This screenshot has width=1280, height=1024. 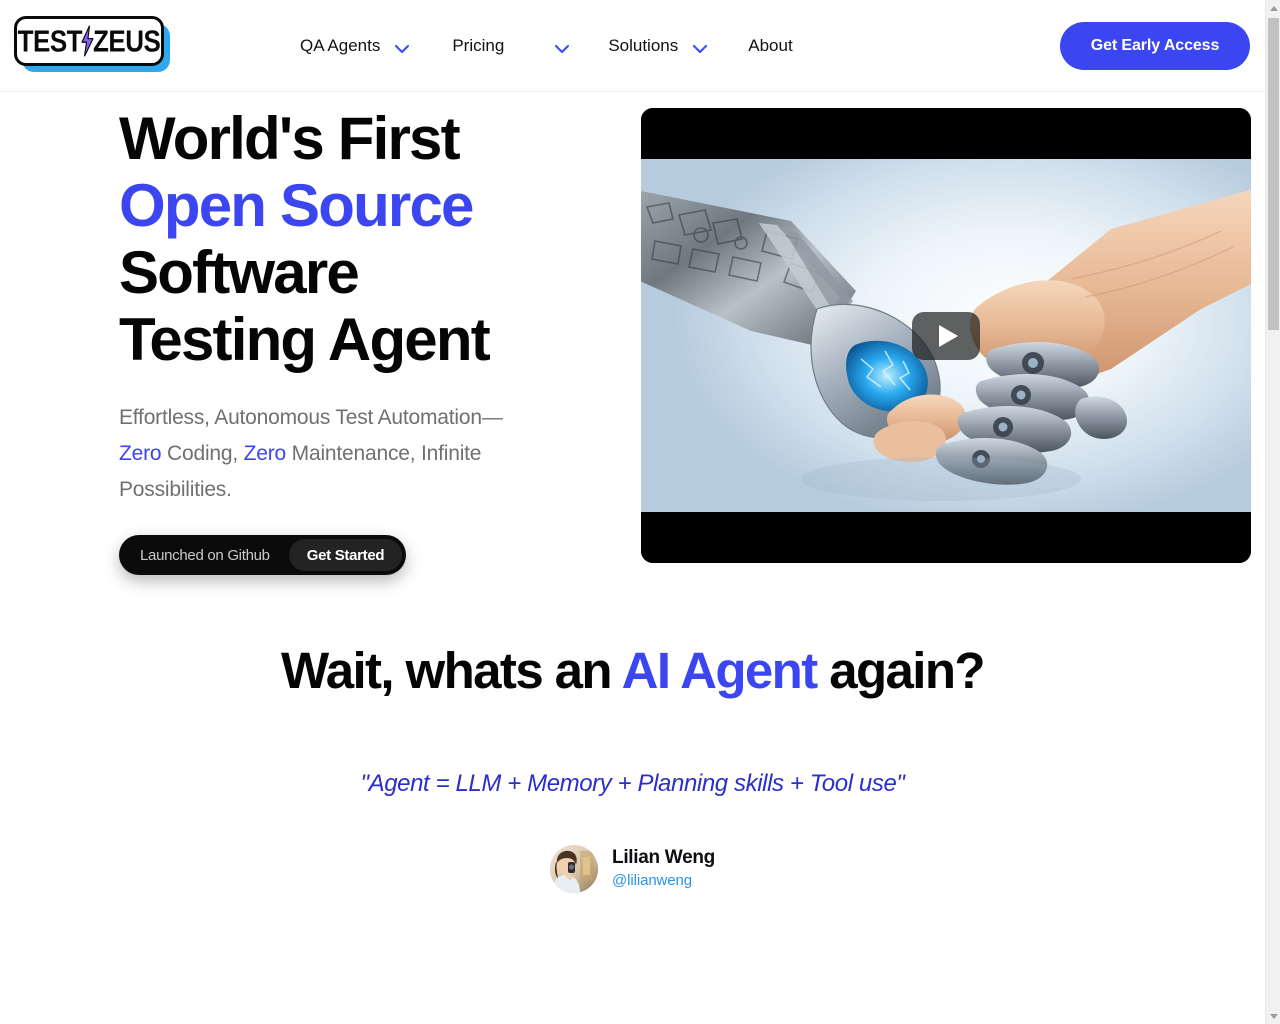 I want to click on agent-heading-part-2: again?, so click(x=900, y=670).